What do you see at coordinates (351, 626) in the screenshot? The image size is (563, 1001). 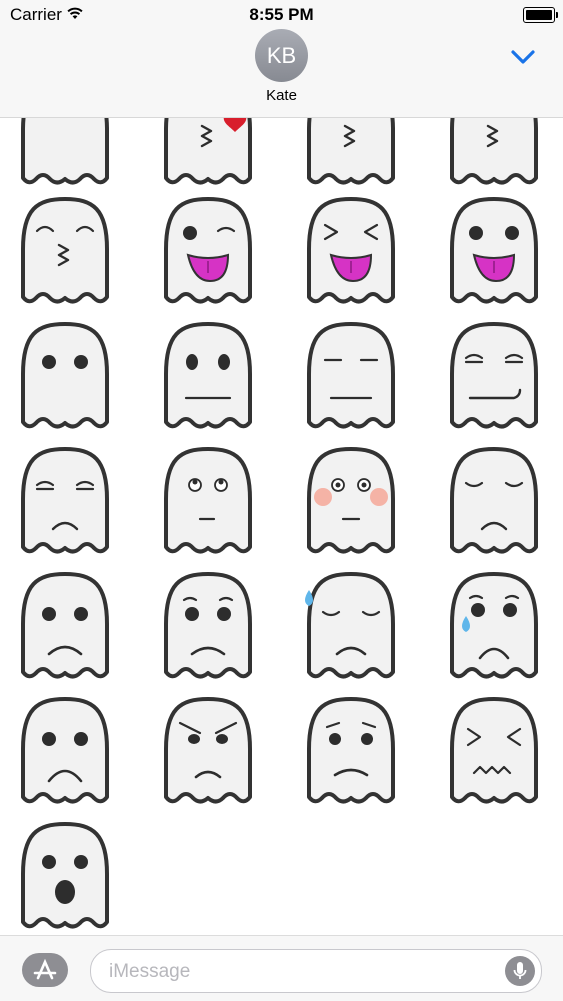 I see `sticker-ghost-sweat-downcast` at bounding box center [351, 626].